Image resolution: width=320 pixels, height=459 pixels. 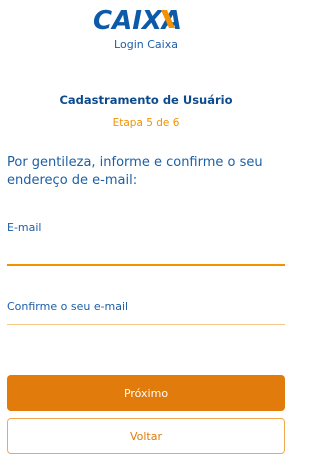 I want to click on caixa-logo: CAIXA, so click(x=146, y=19).